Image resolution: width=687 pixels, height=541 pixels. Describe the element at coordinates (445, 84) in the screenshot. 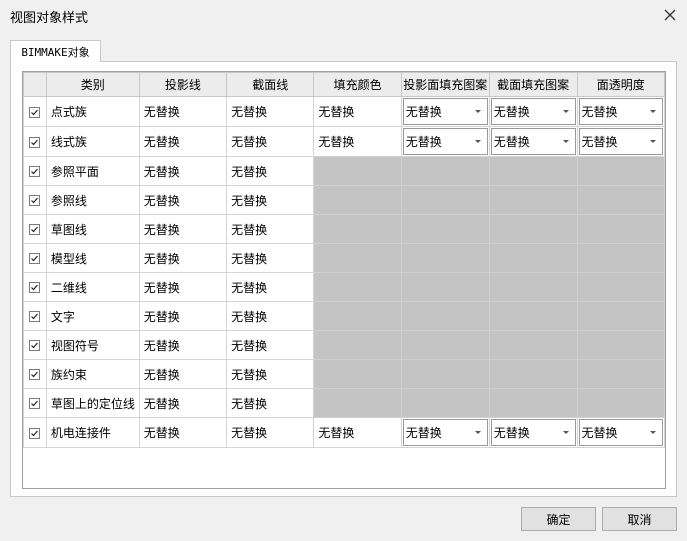

I see `header-projection-pattern: 投影面填充图案` at that location.